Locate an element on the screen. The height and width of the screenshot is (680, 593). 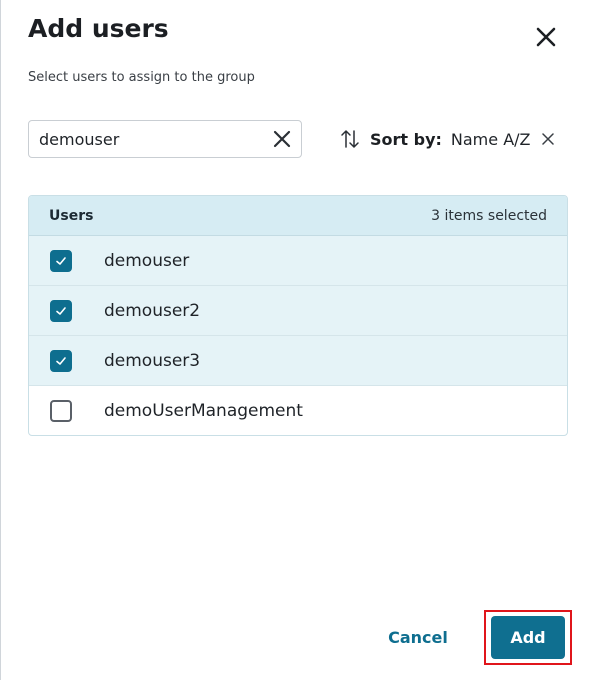
sort-label: Sort by: is located at coordinates (406, 139).